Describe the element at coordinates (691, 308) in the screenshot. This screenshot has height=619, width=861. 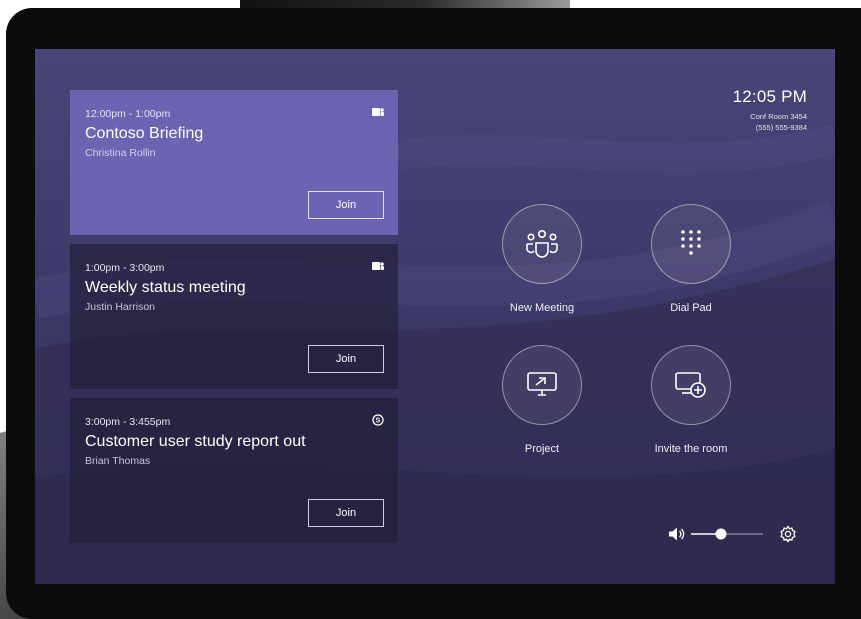
I see `dial-pad-label: Dial Pad` at that location.